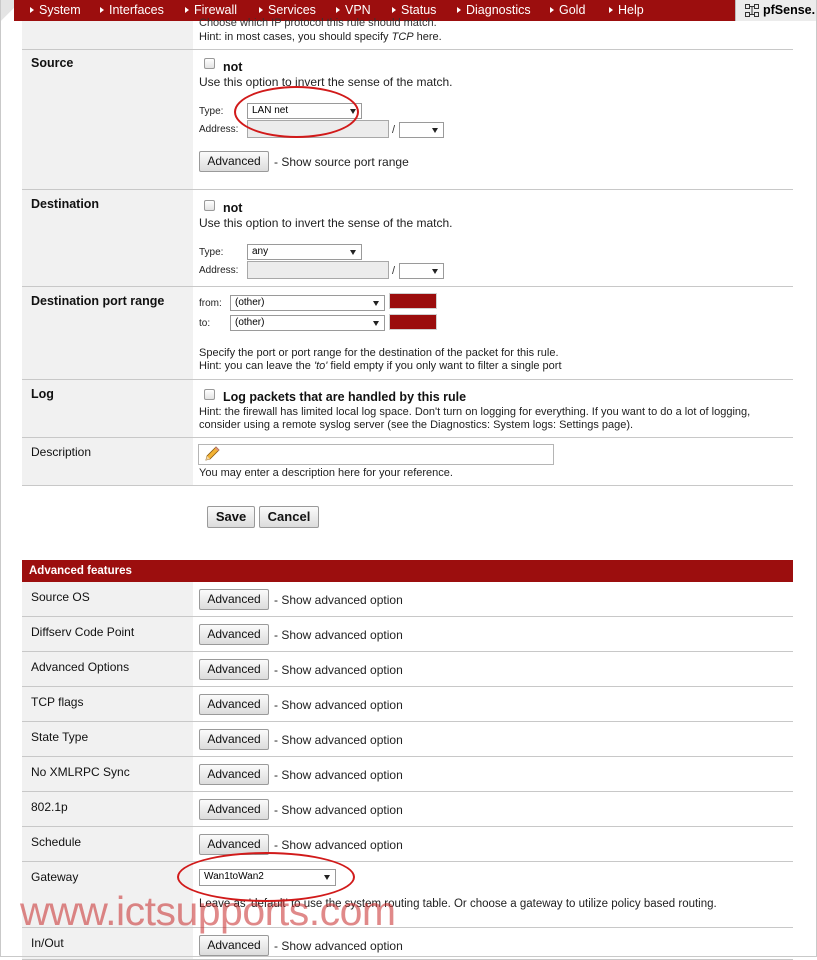  What do you see at coordinates (494, 10) in the screenshot?
I see `nav-diagnostics: Diagnostics` at bounding box center [494, 10].